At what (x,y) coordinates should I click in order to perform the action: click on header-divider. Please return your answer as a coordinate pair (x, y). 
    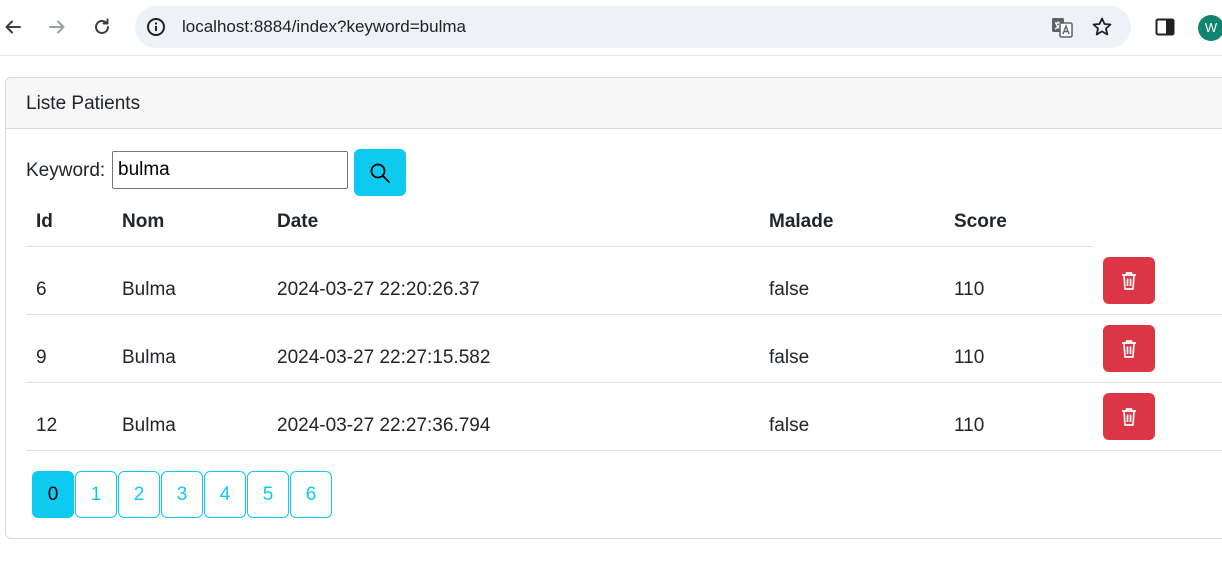
    Looking at the image, I should click on (559, 246).